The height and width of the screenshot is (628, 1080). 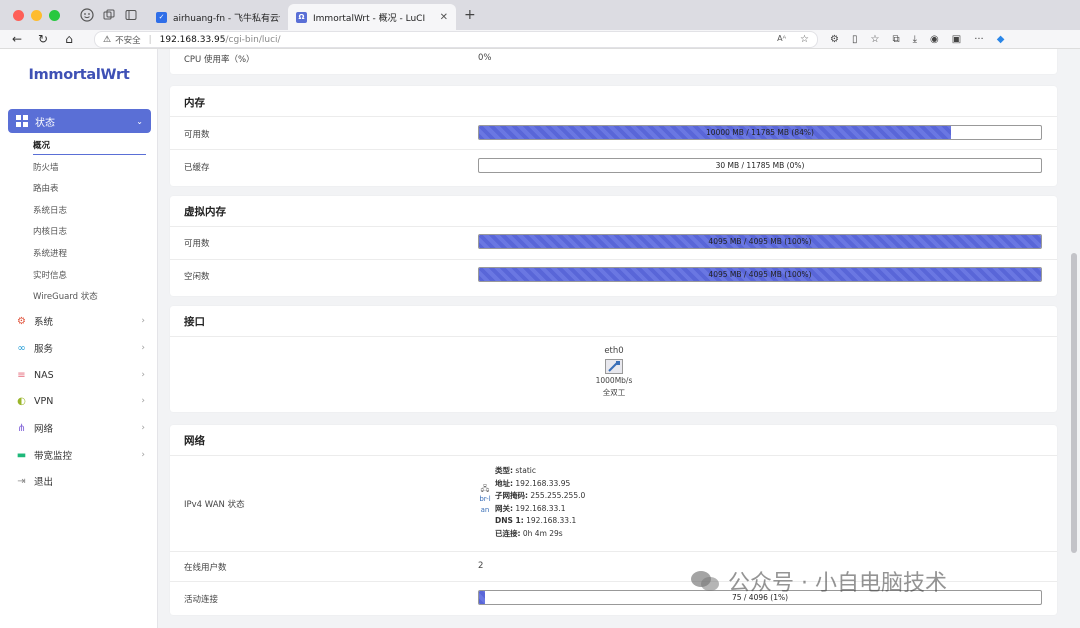 What do you see at coordinates (69, 39) in the screenshot?
I see `home-icon: ⌂` at bounding box center [69, 39].